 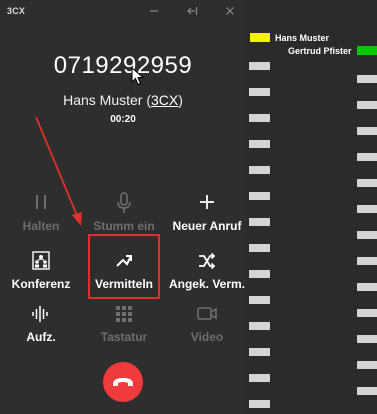 I want to click on hangup-button, so click(x=123, y=382).